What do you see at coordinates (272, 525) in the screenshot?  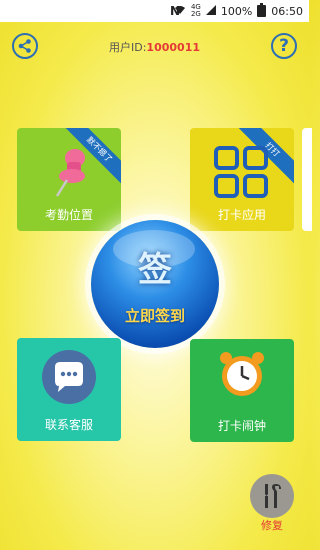 I see `repair-label: 修复` at bounding box center [272, 525].